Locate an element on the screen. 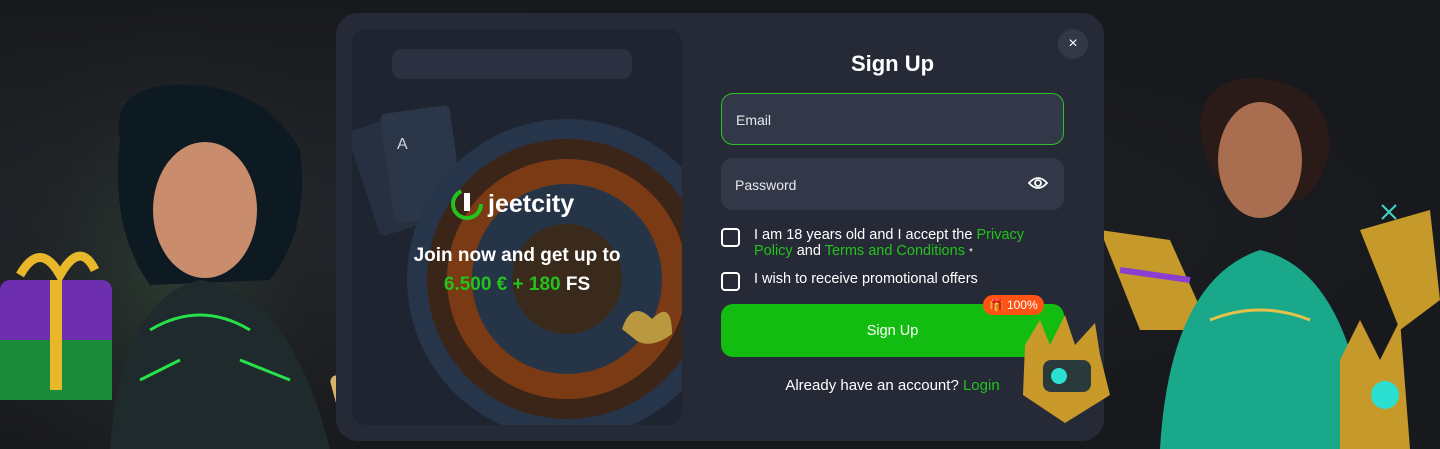 This screenshot has height=449, width=1440. password-field is located at coordinates (892, 185).